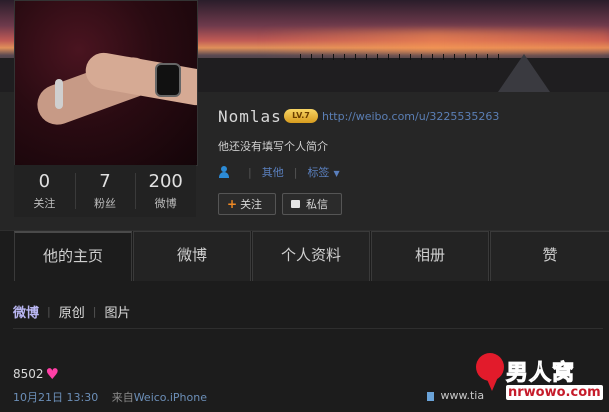  What do you see at coordinates (430, 396) in the screenshot?
I see `like-icon` at bounding box center [430, 396].